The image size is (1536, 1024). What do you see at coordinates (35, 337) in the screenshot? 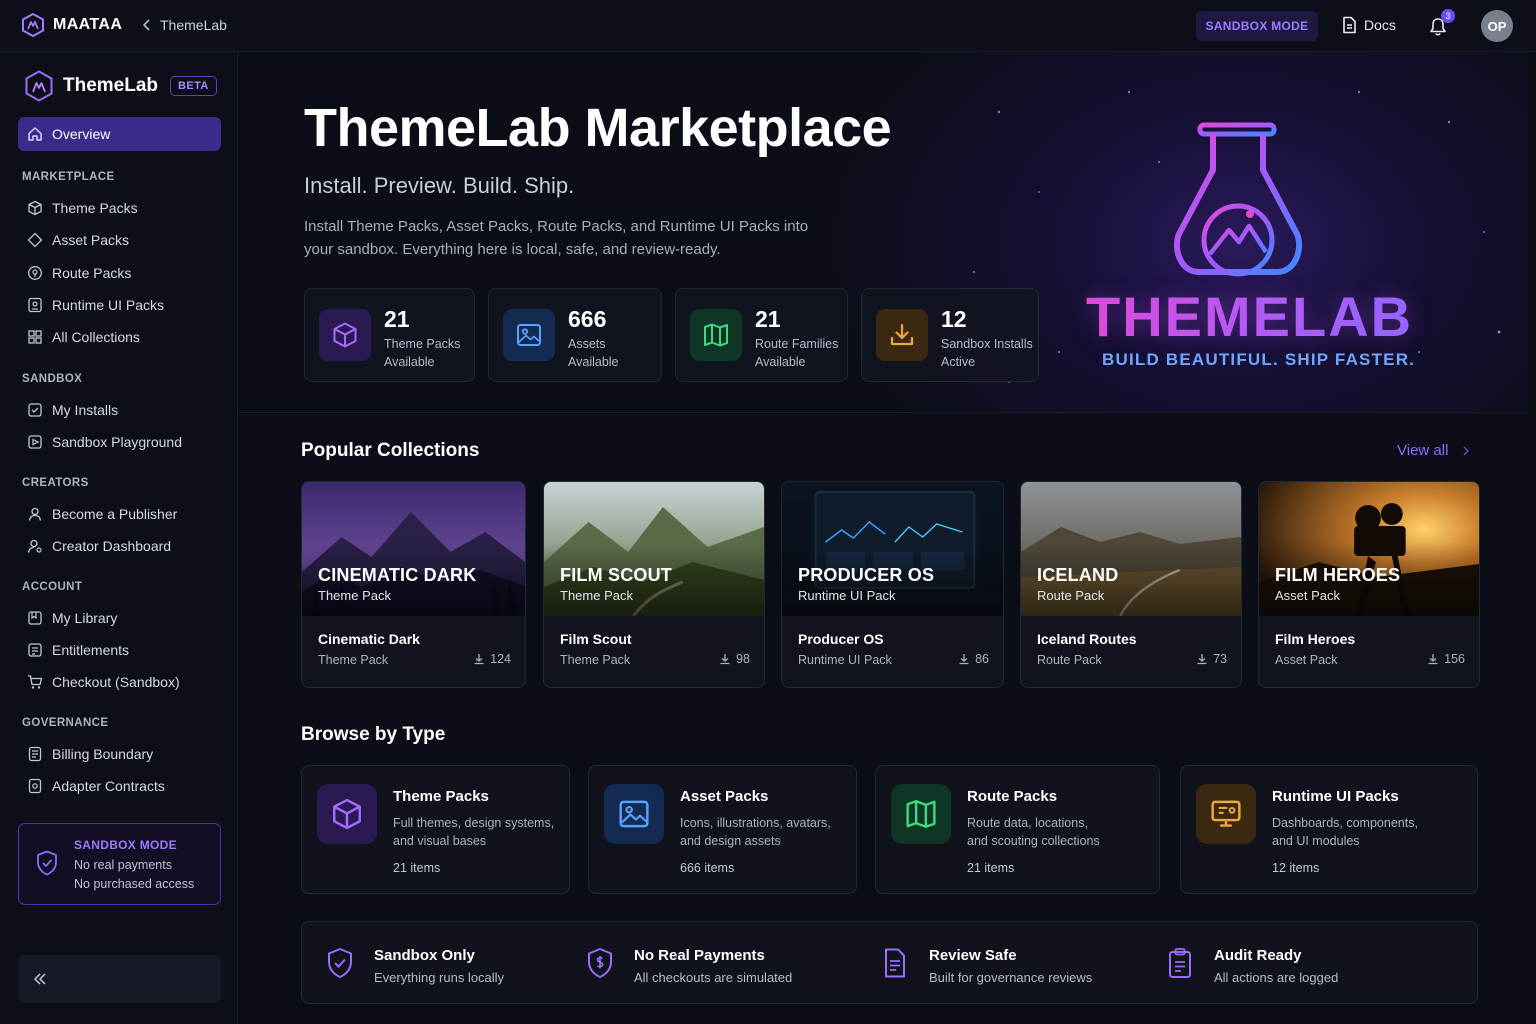
I see `grid-icon` at bounding box center [35, 337].